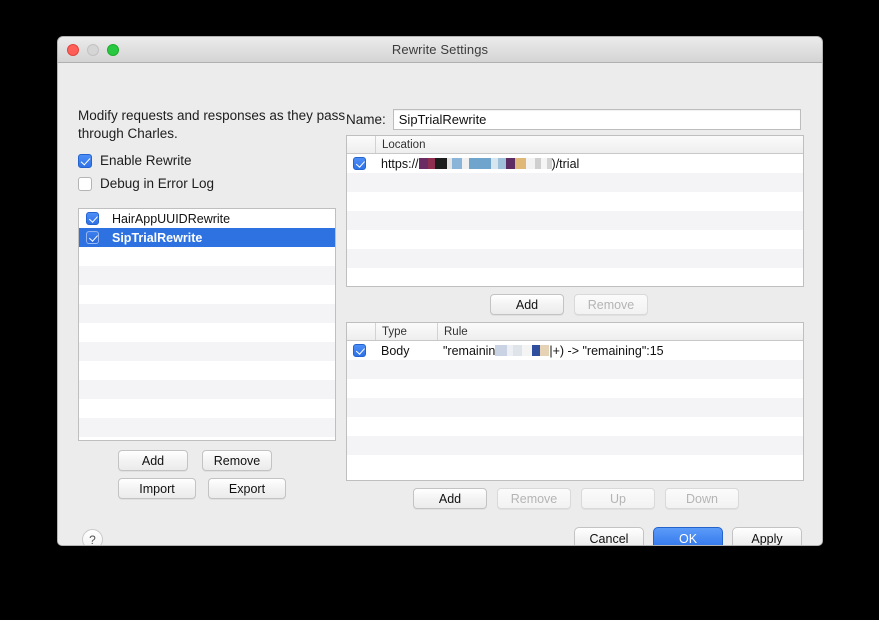 This screenshot has width=879, height=620. I want to click on enable-rewrite-checkbox, so click(85, 160).